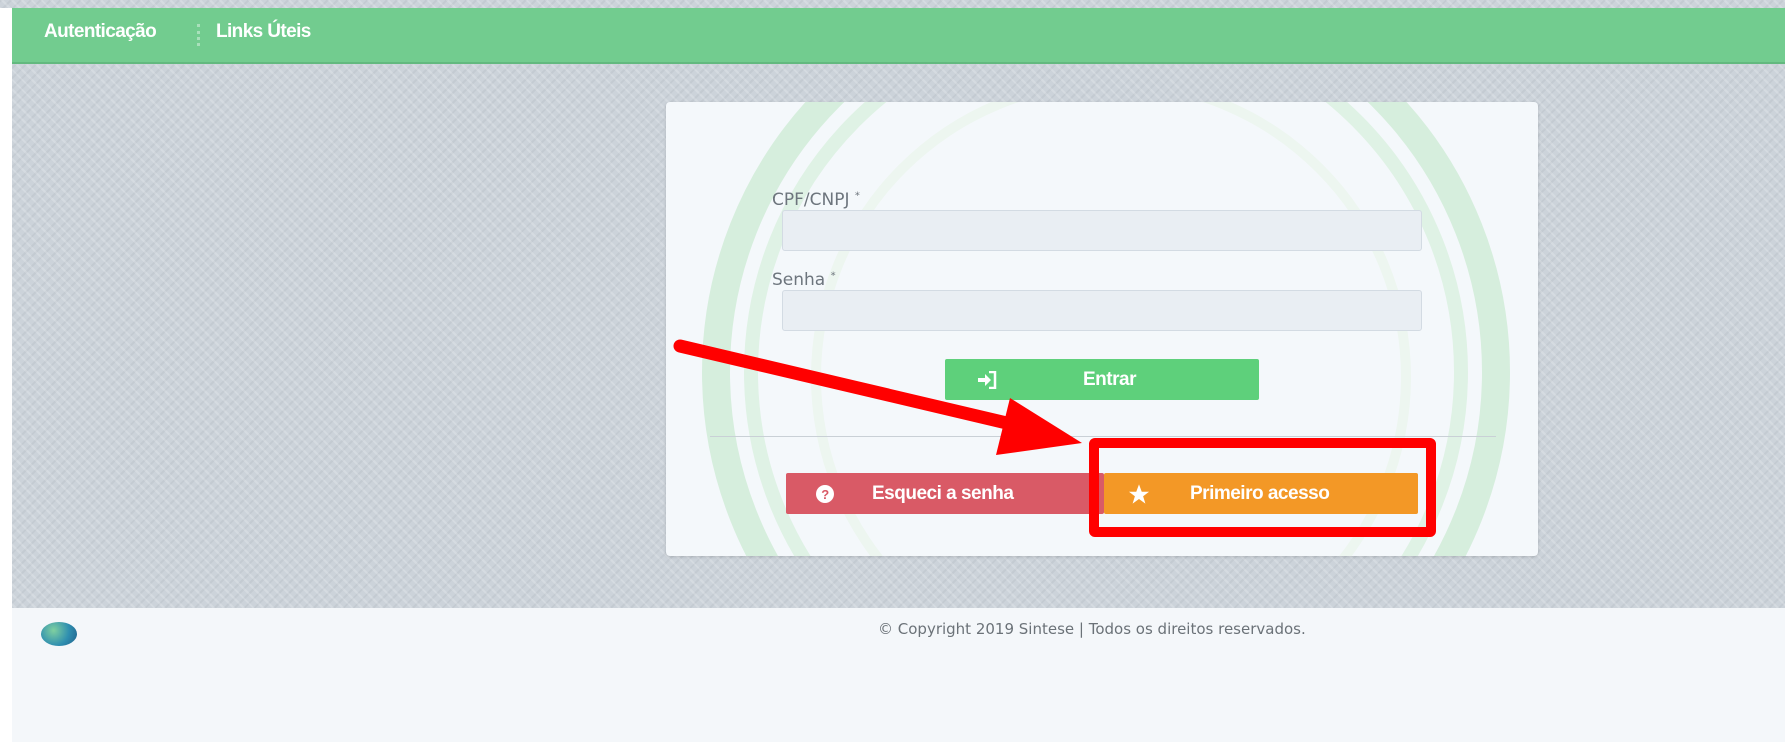  What do you see at coordinates (59, 634) in the screenshot?
I see `logo-icon` at bounding box center [59, 634].